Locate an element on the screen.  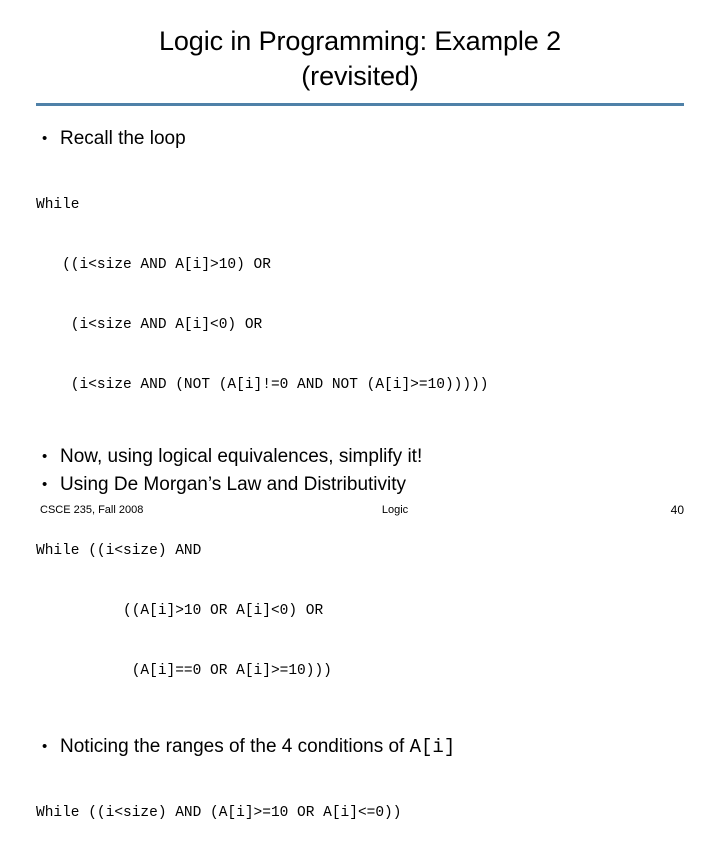
bullet-label-3: Using De Morgan’s Law and Distributivity is located at coordinates (233, 484).